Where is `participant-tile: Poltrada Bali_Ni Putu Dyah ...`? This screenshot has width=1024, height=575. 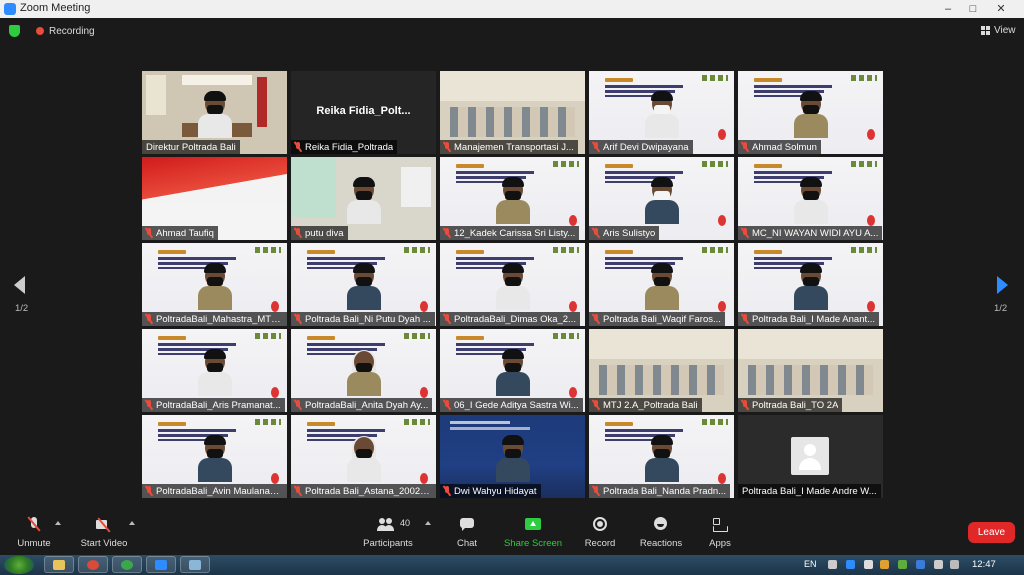 participant-tile: Poltrada Bali_Ni Putu Dyah ... is located at coordinates (363, 284).